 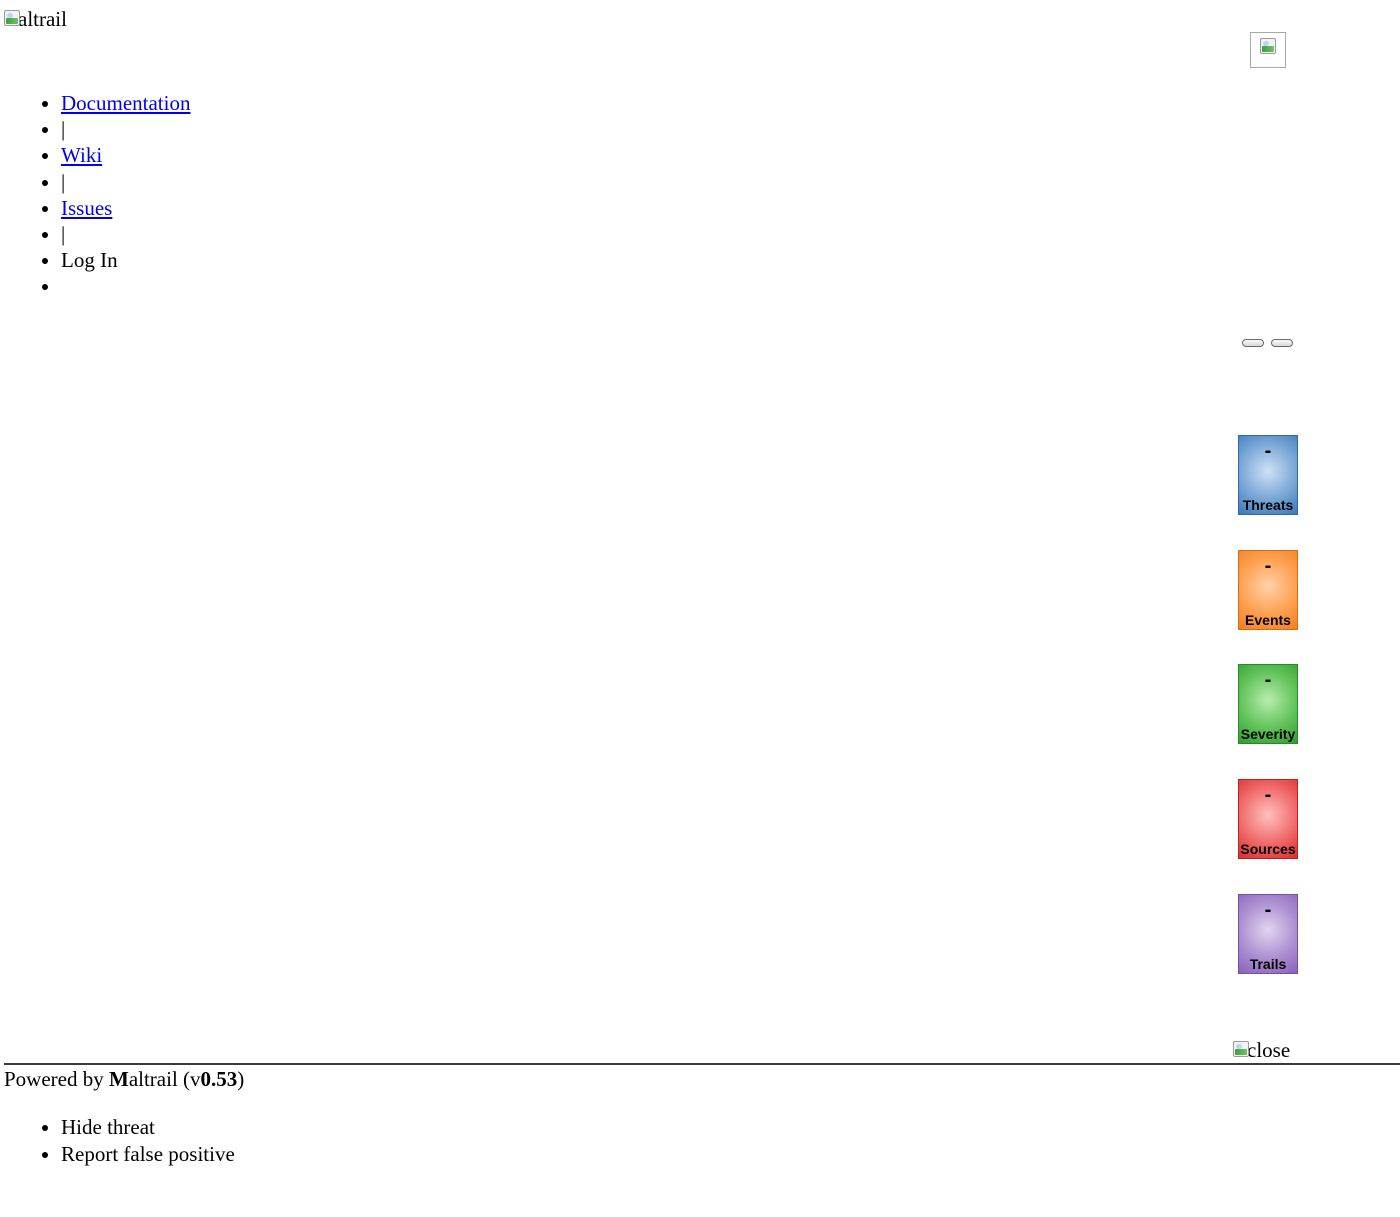 I want to click on trails-label: Trails, so click(x=1268, y=964).